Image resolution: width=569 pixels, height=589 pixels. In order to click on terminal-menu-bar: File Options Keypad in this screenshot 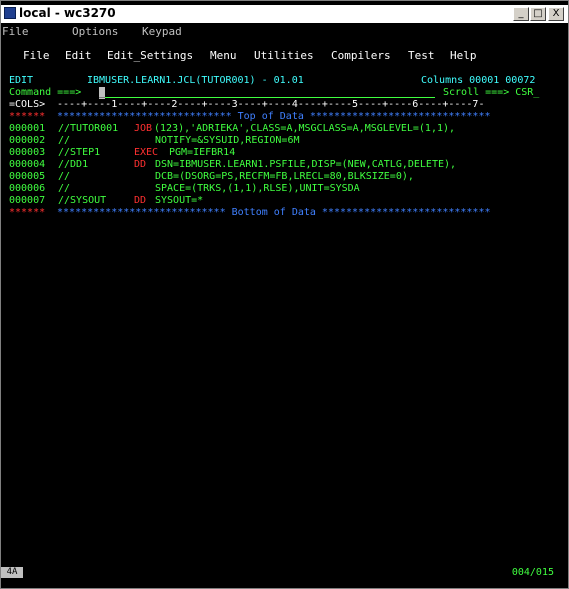, I will do `click(284, 32)`.